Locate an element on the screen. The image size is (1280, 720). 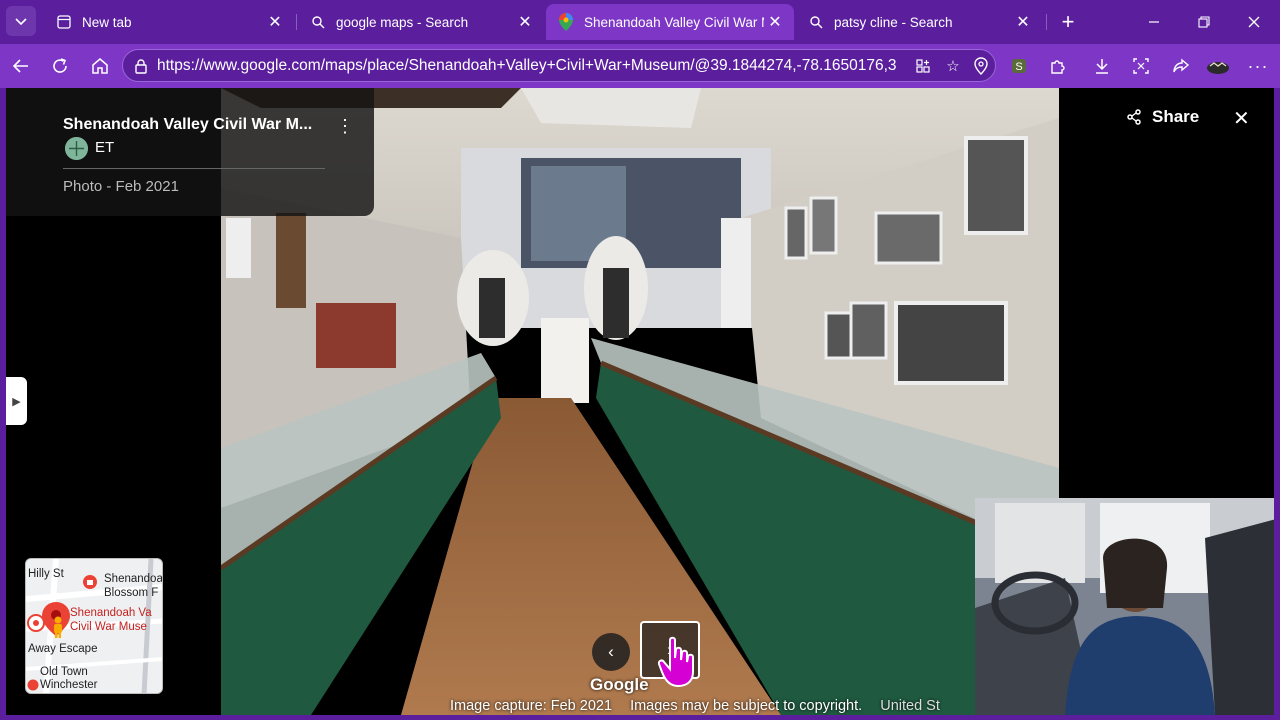
chevron-left-icon: ‹ is located at coordinates (611, 651).